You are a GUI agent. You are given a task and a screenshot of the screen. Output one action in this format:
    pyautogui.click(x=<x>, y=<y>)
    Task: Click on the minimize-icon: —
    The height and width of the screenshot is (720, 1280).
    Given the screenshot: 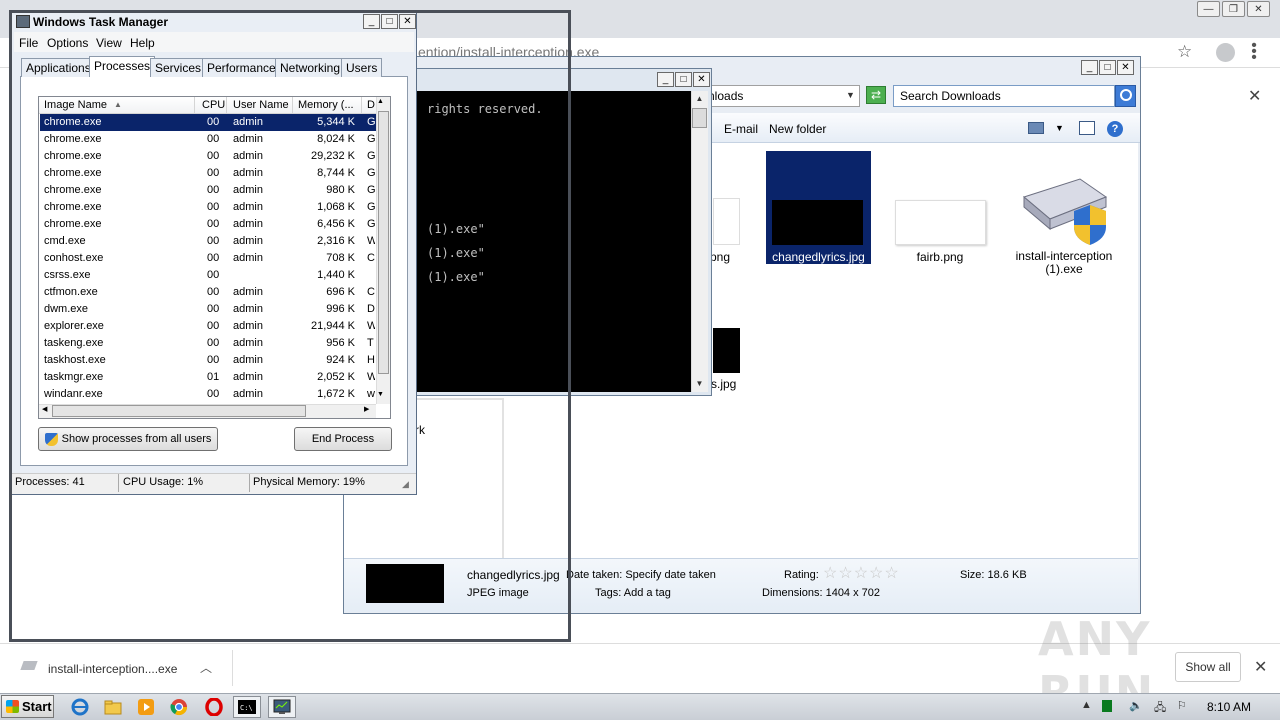 What is the action you would take?
    pyautogui.click(x=1208, y=9)
    